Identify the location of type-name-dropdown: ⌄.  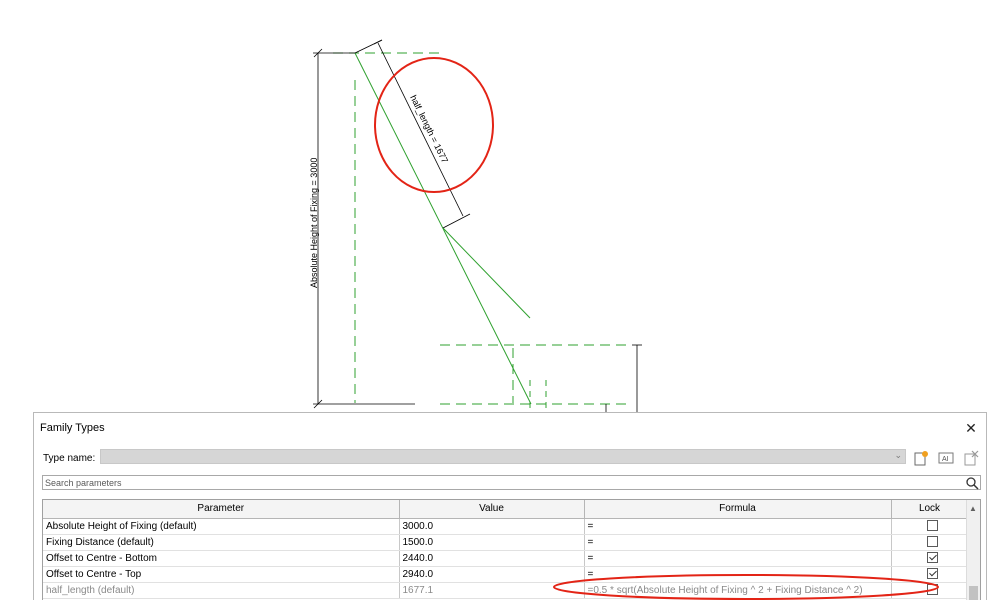
(503, 456).